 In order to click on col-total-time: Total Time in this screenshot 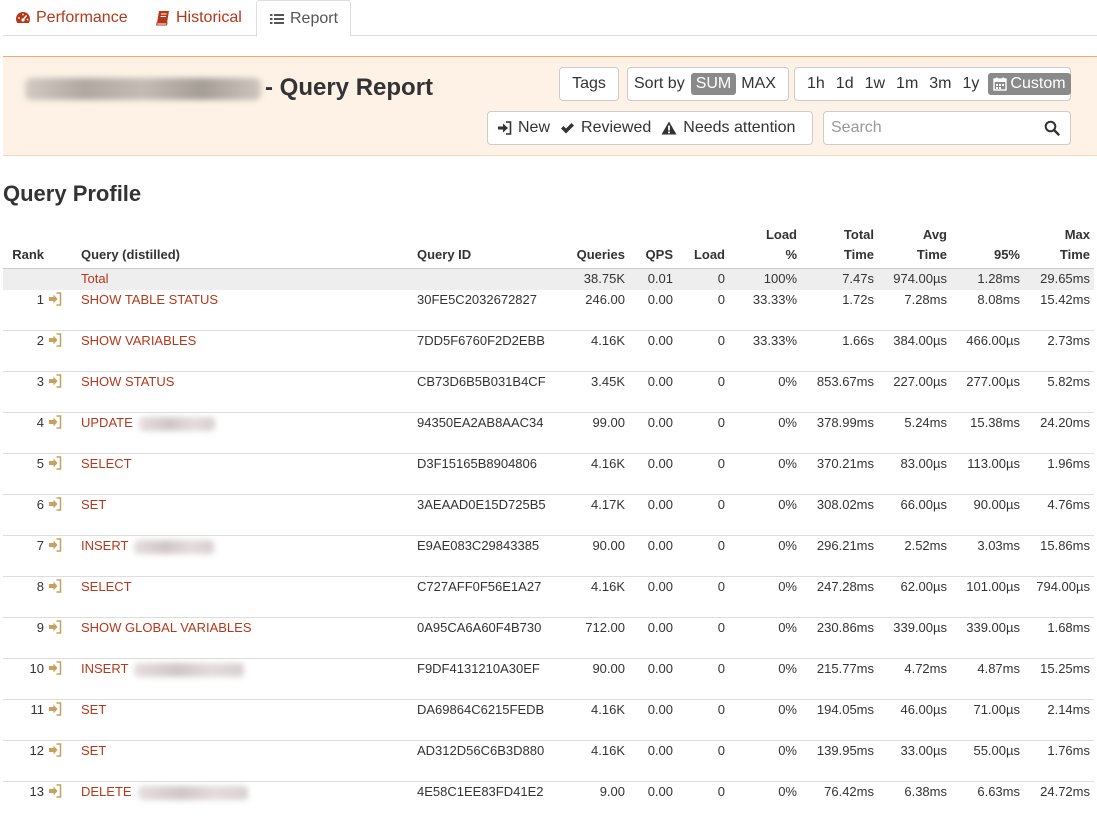, I will do `click(839, 247)`.